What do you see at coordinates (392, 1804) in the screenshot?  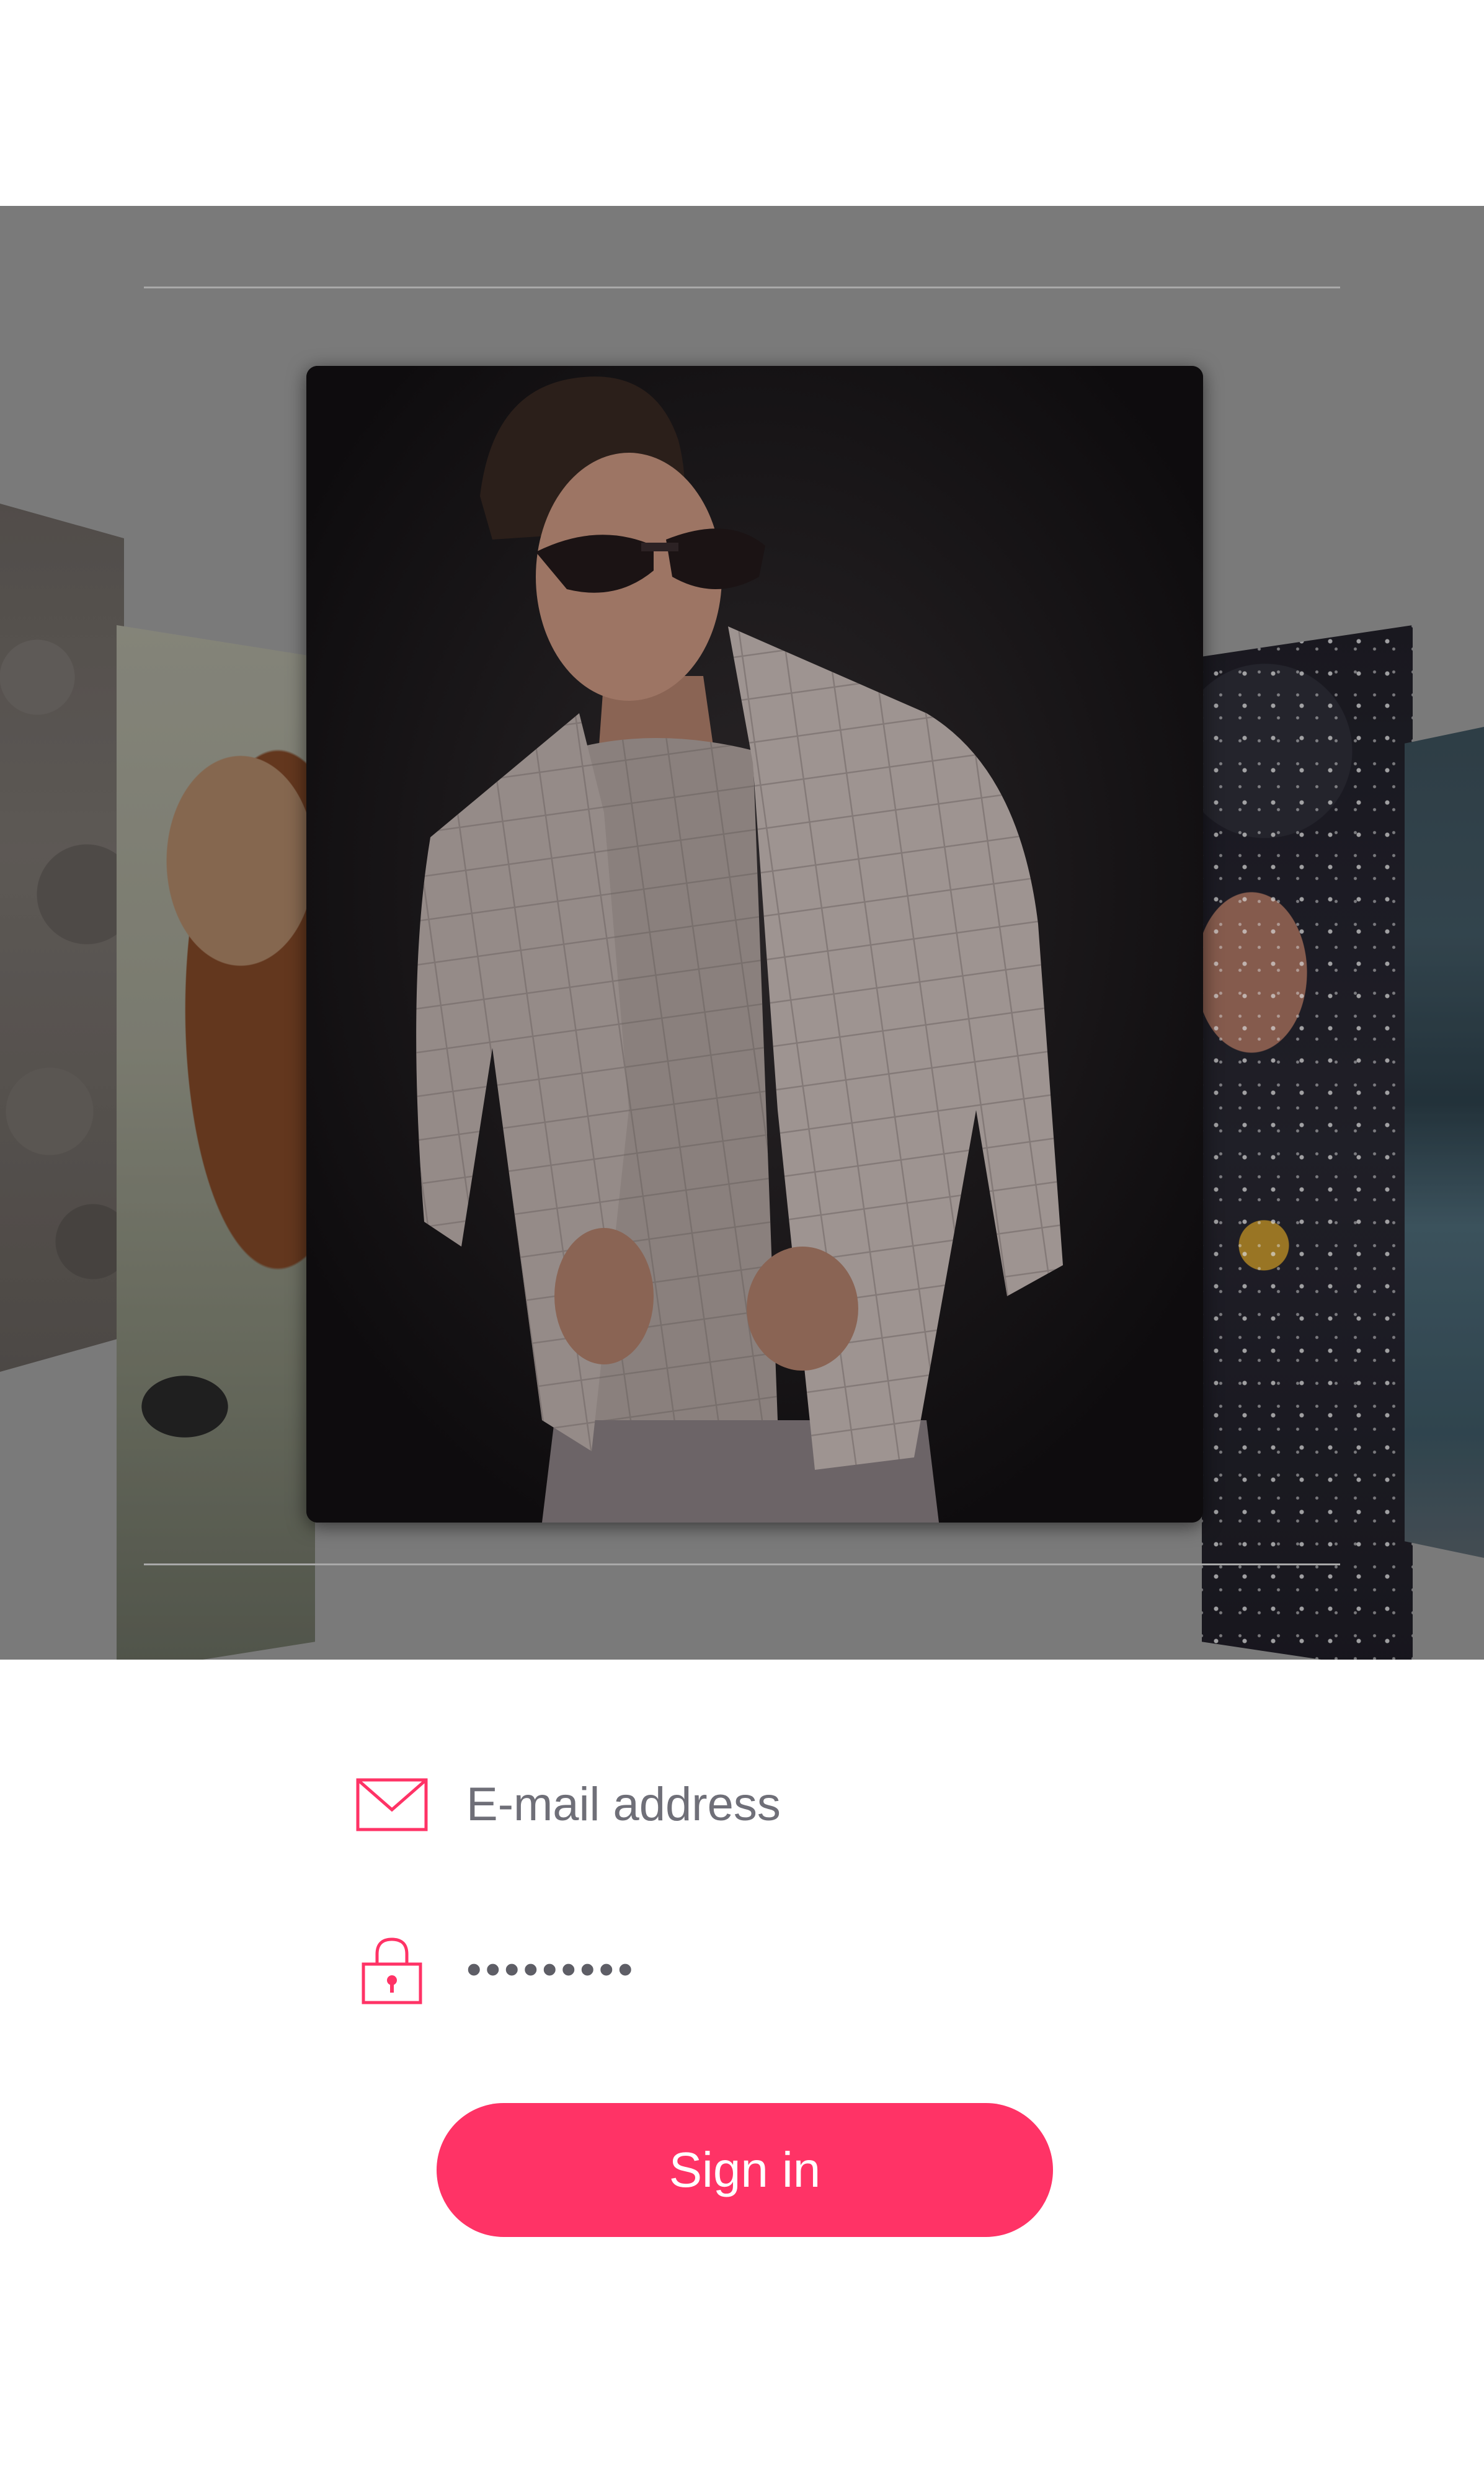 I see `envelope-icon` at bounding box center [392, 1804].